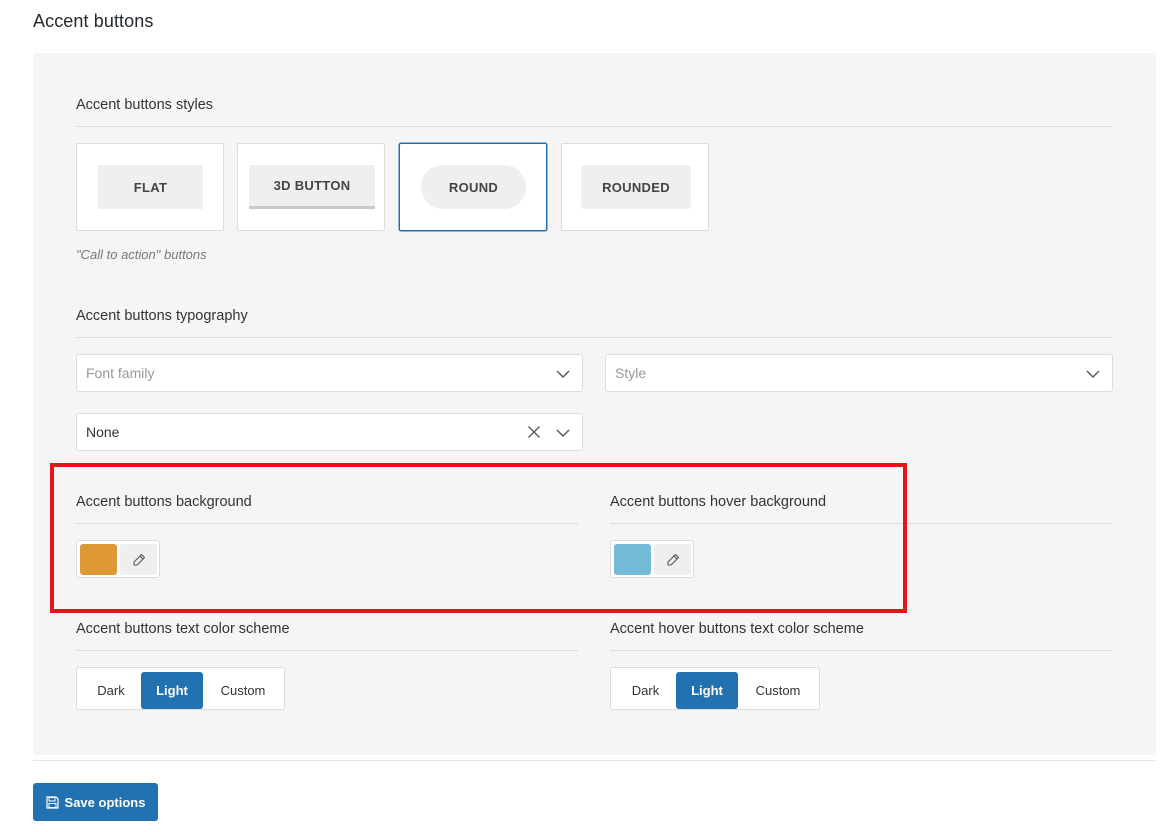 The width and height of the screenshot is (1165, 832). I want to click on hover-text-scheme-toggle: Dark Light Custom, so click(715, 688).